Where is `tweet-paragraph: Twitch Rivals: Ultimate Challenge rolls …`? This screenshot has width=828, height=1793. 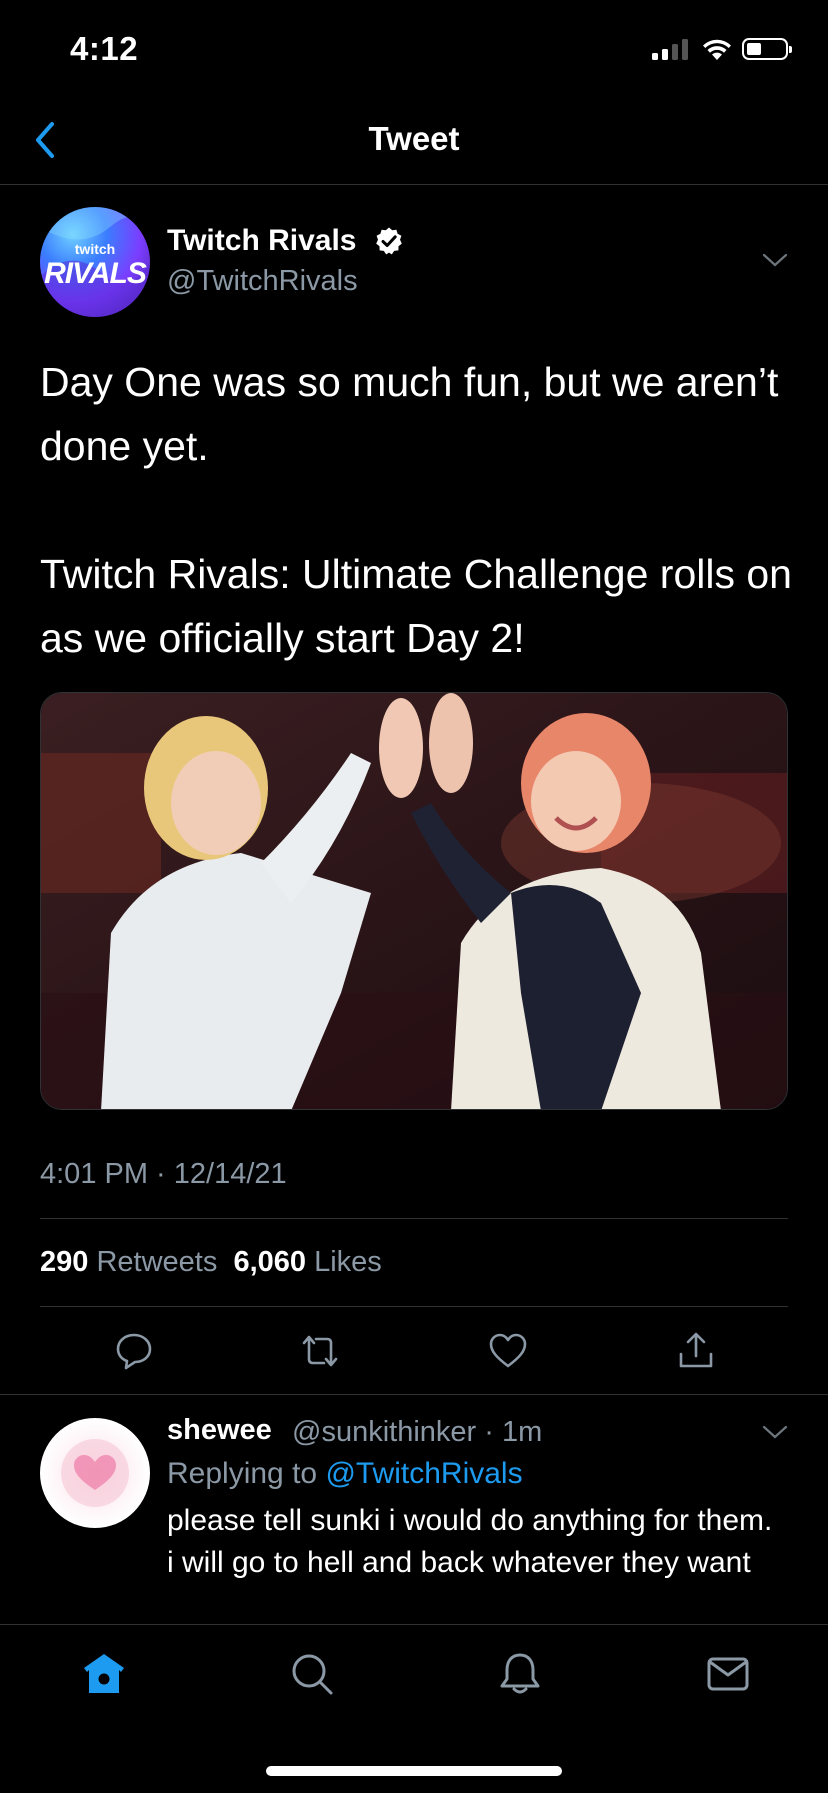
tweet-paragraph: Twitch Rivals: Ultimate Challenge rolls … is located at coordinates (416, 606).